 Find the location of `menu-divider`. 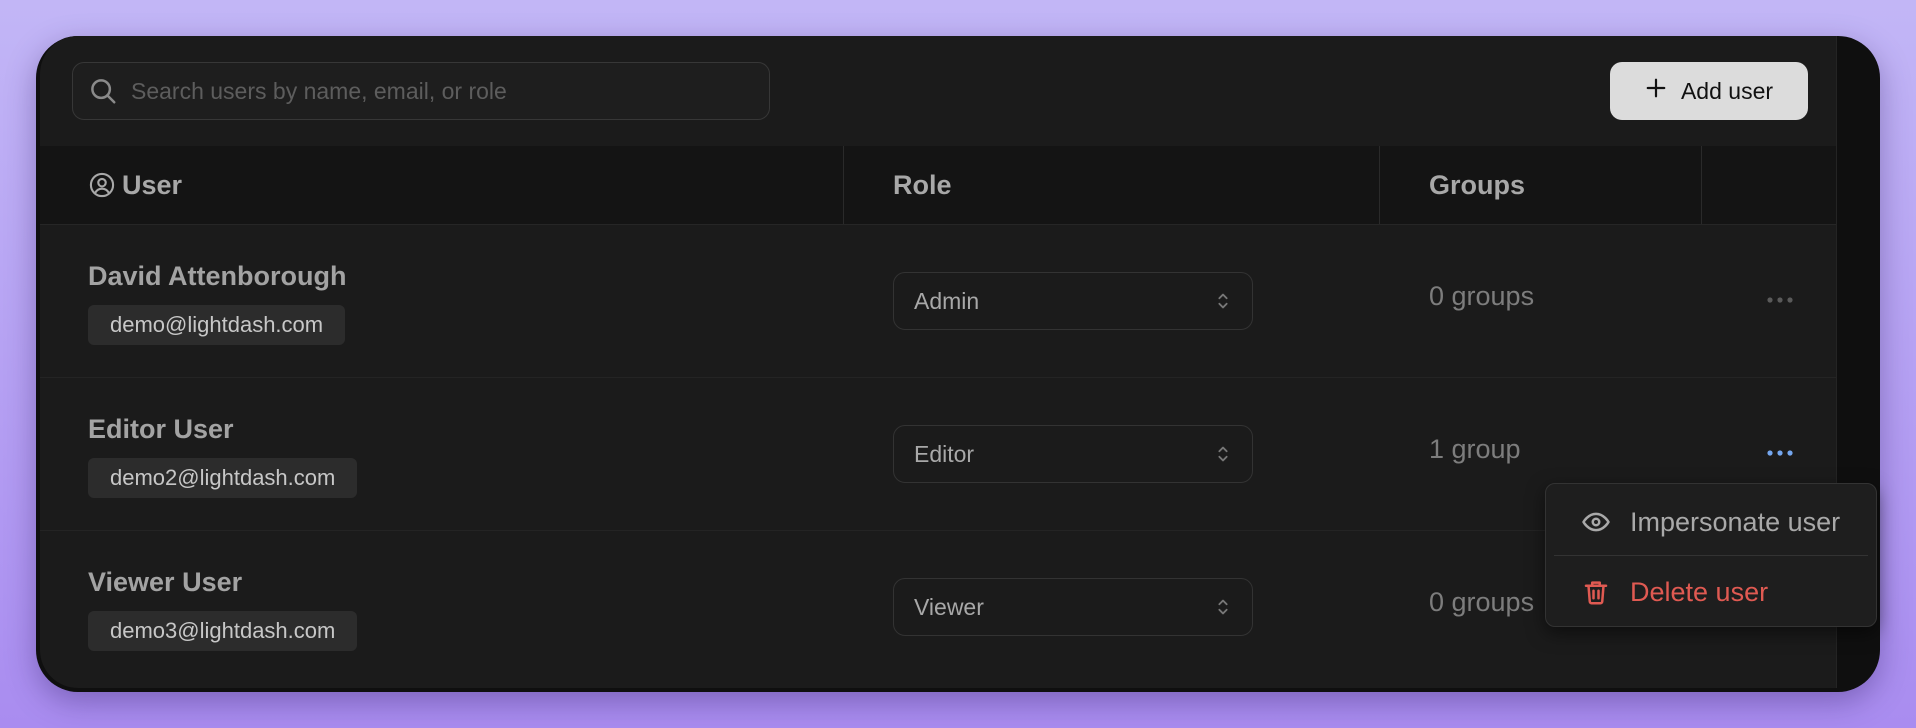

menu-divider is located at coordinates (1711, 555).